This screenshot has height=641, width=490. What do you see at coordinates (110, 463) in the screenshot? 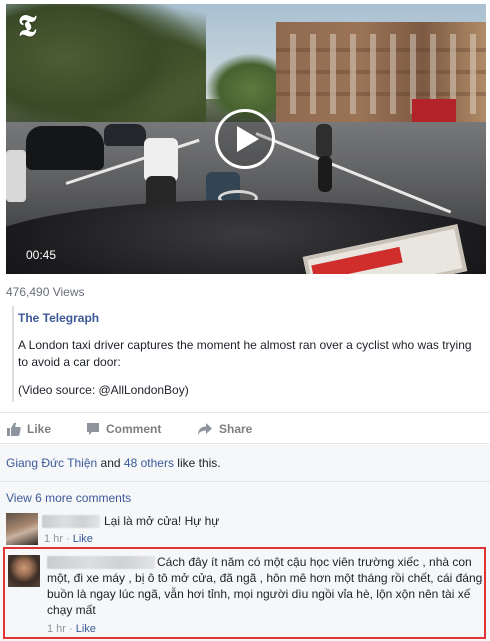
I see `likes-and: and` at bounding box center [110, 463].